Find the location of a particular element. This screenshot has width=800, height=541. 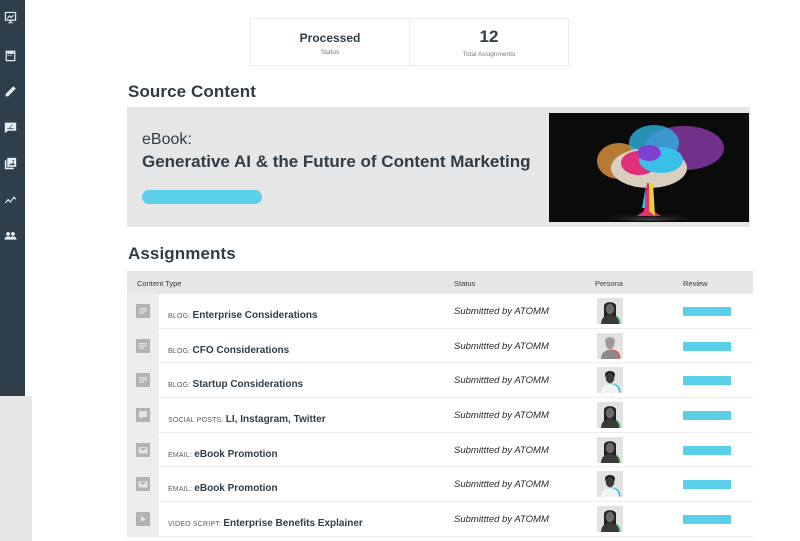

assignments-heading: Assignments is located at coordinates (182, 253).